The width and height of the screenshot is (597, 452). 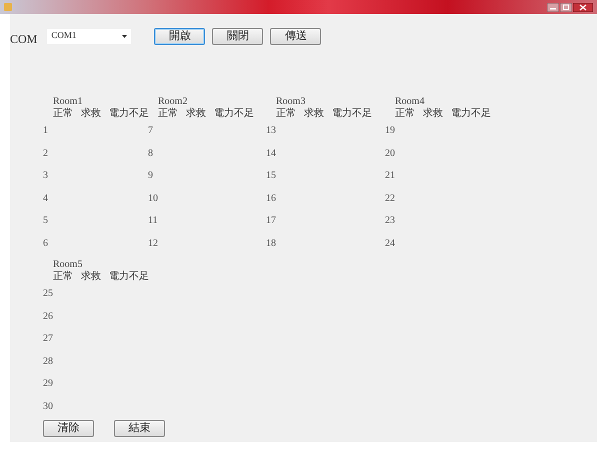 I want to click on row-number: 29, so click(x=48, y=383).